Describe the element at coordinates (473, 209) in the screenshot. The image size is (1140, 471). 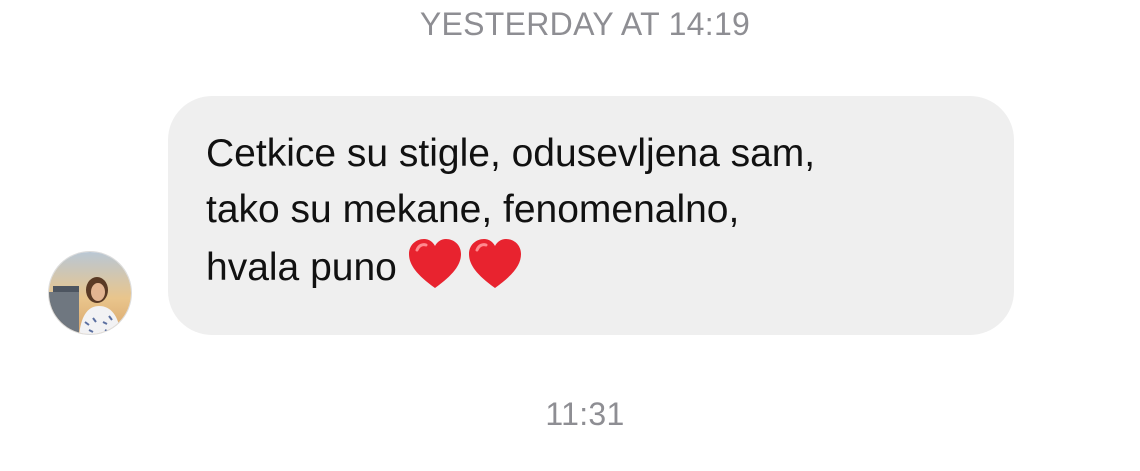
I see `message-line: tako su mekane, fenomenalno,` at that location.